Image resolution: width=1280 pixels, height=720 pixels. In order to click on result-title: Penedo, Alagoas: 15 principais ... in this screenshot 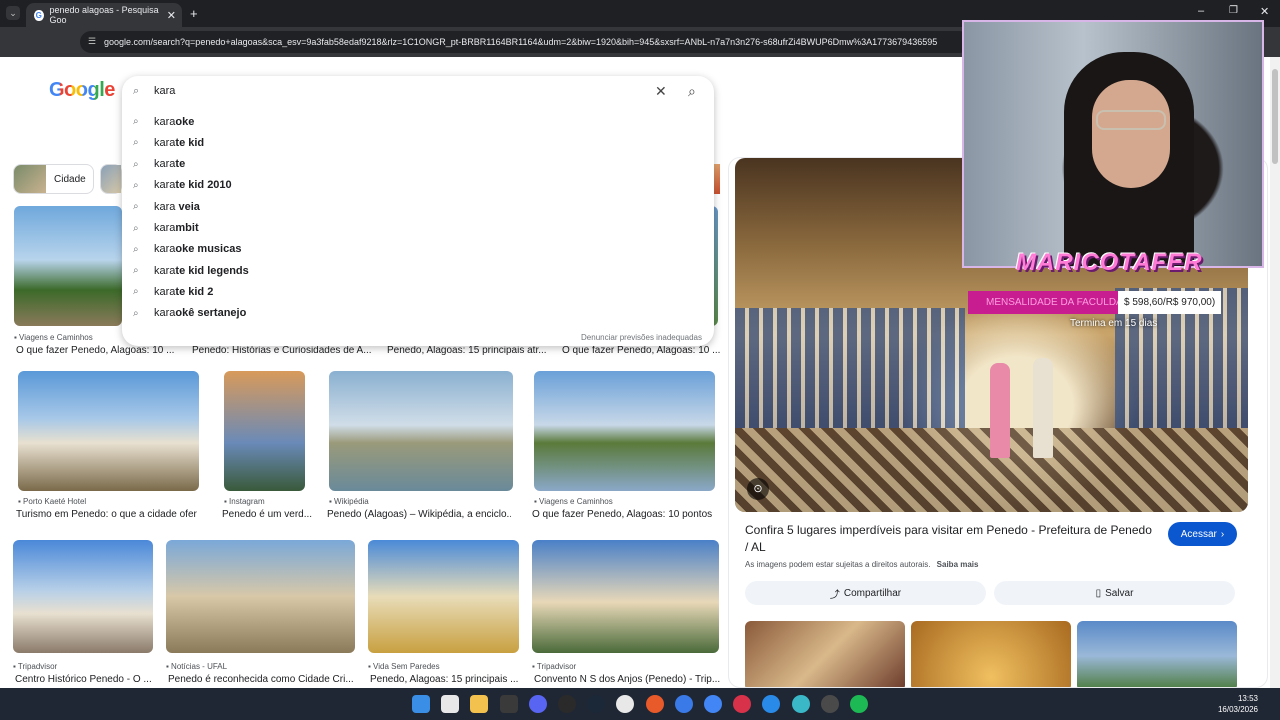, I will do `click(452, 679)`.